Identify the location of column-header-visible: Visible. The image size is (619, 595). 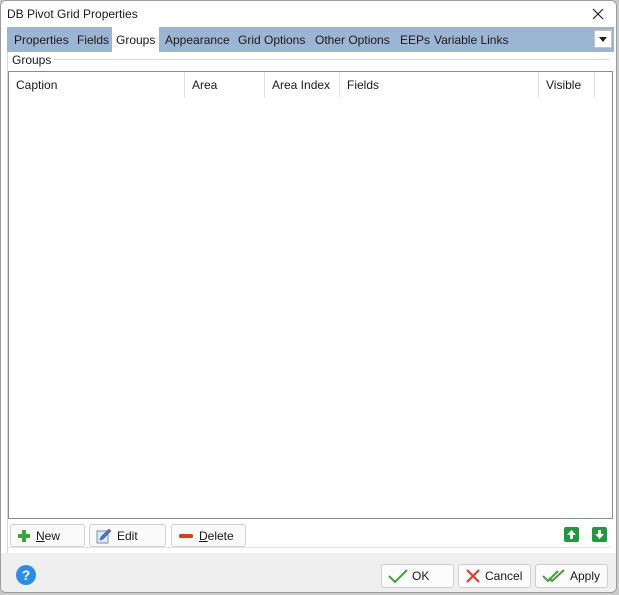
(567, 85).